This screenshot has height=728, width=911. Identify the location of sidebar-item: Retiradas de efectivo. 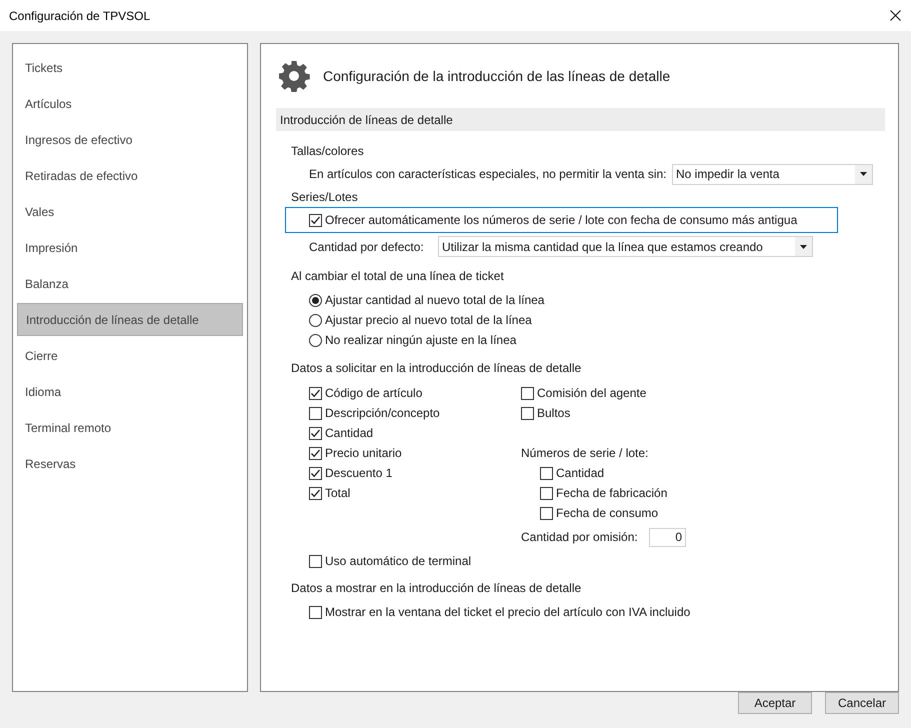
(130, 175).